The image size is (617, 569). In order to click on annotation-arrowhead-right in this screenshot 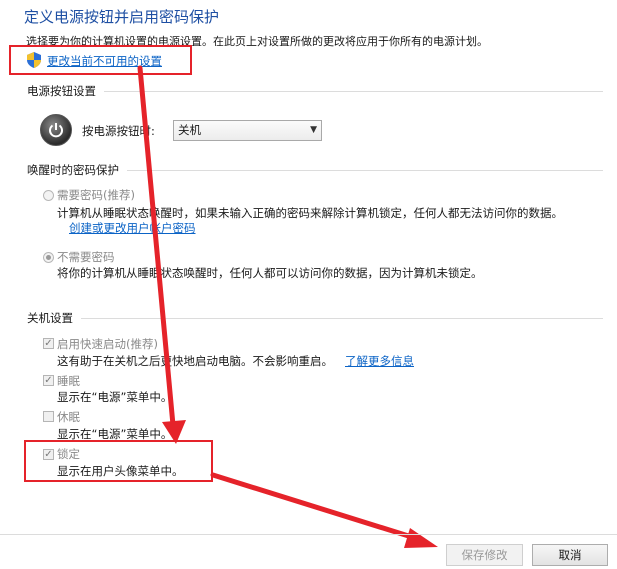, I will do `click(421, 538)`.